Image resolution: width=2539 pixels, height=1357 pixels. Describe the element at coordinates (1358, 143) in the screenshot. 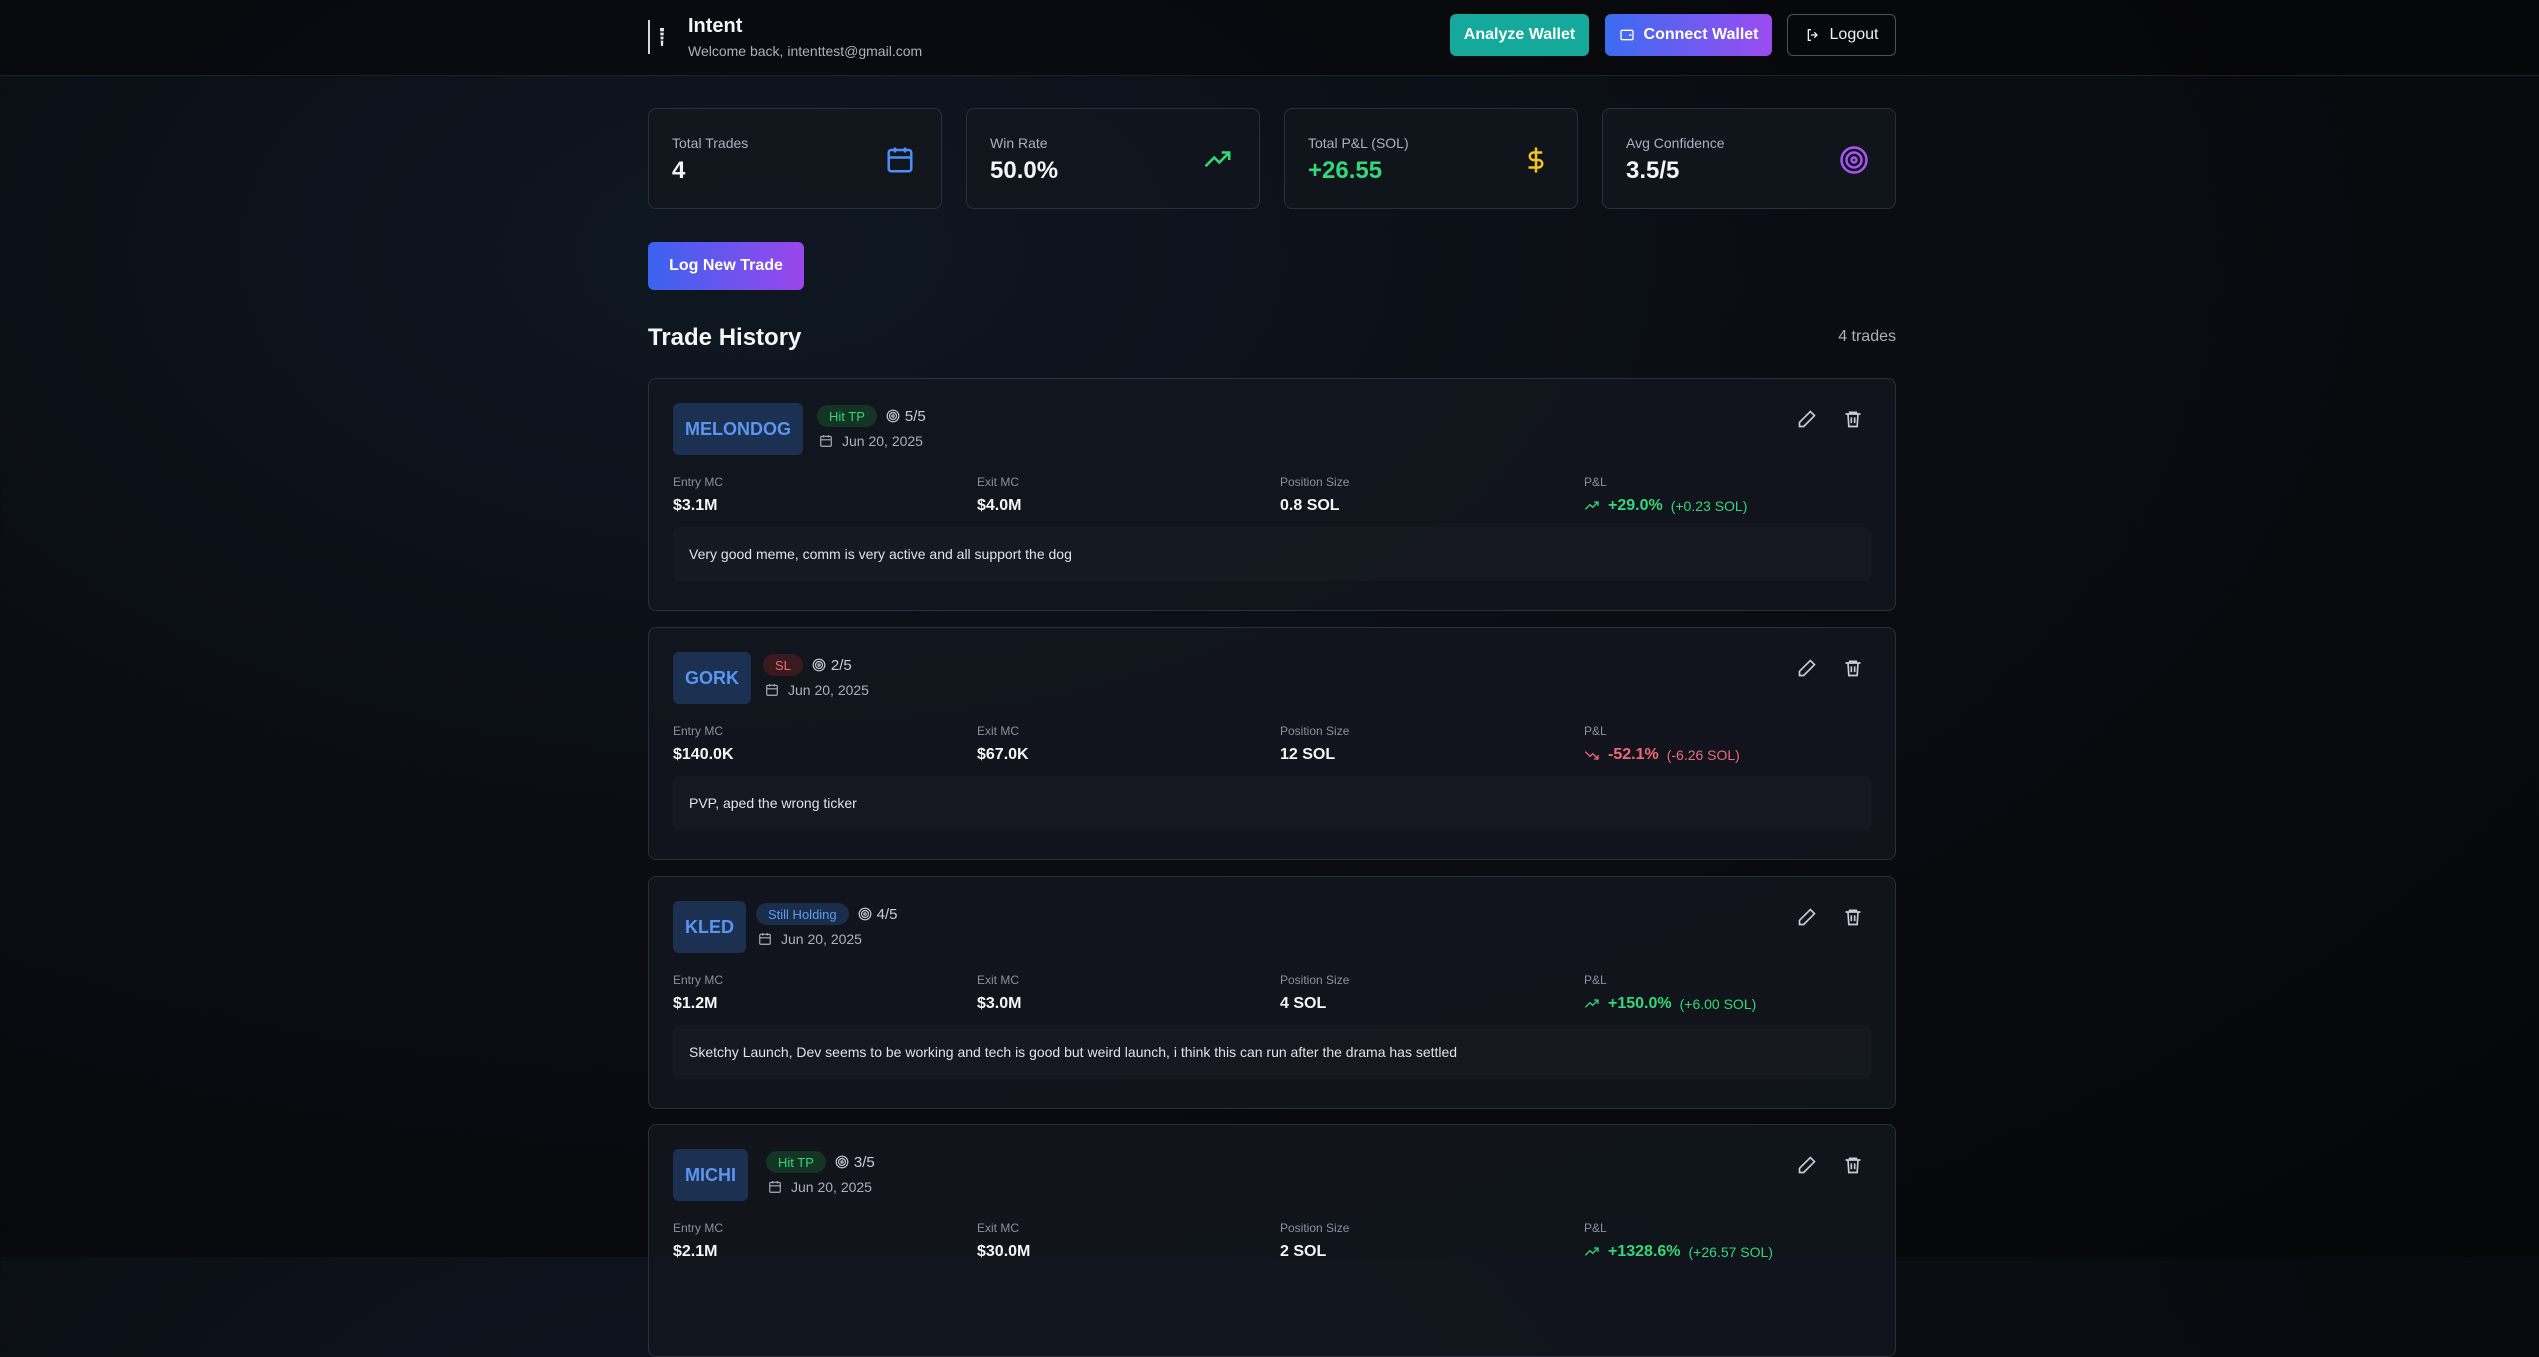

I see `stat-label: Total P&L (SOL)` at that location.